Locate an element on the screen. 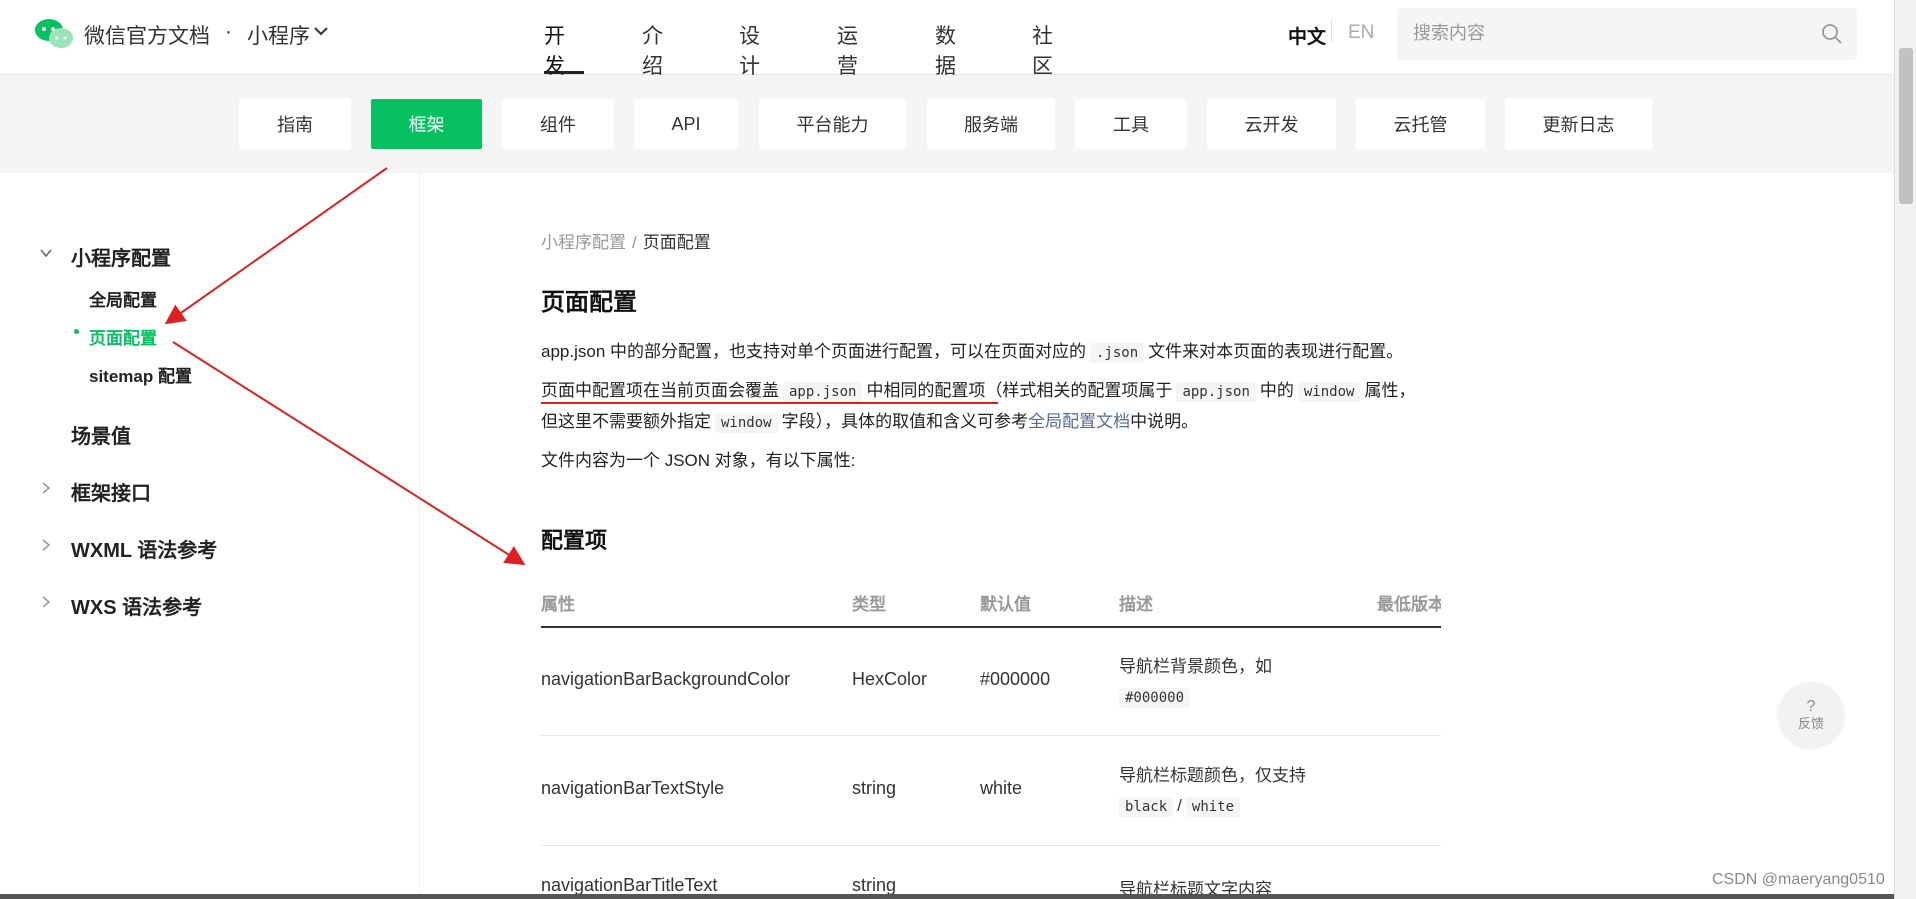 The height and width of the screenshot is (899, 1916). global-config-link: 全局配置文档 is located at coordinates (1079, 421).